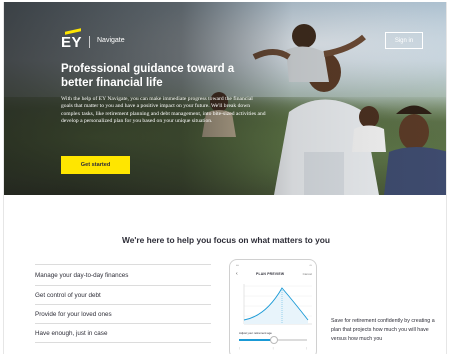 The image size is (451, 356). Describe the element at coordinates (310, 265) in the screenshot. I see `battery-icon: ▭` at that location.